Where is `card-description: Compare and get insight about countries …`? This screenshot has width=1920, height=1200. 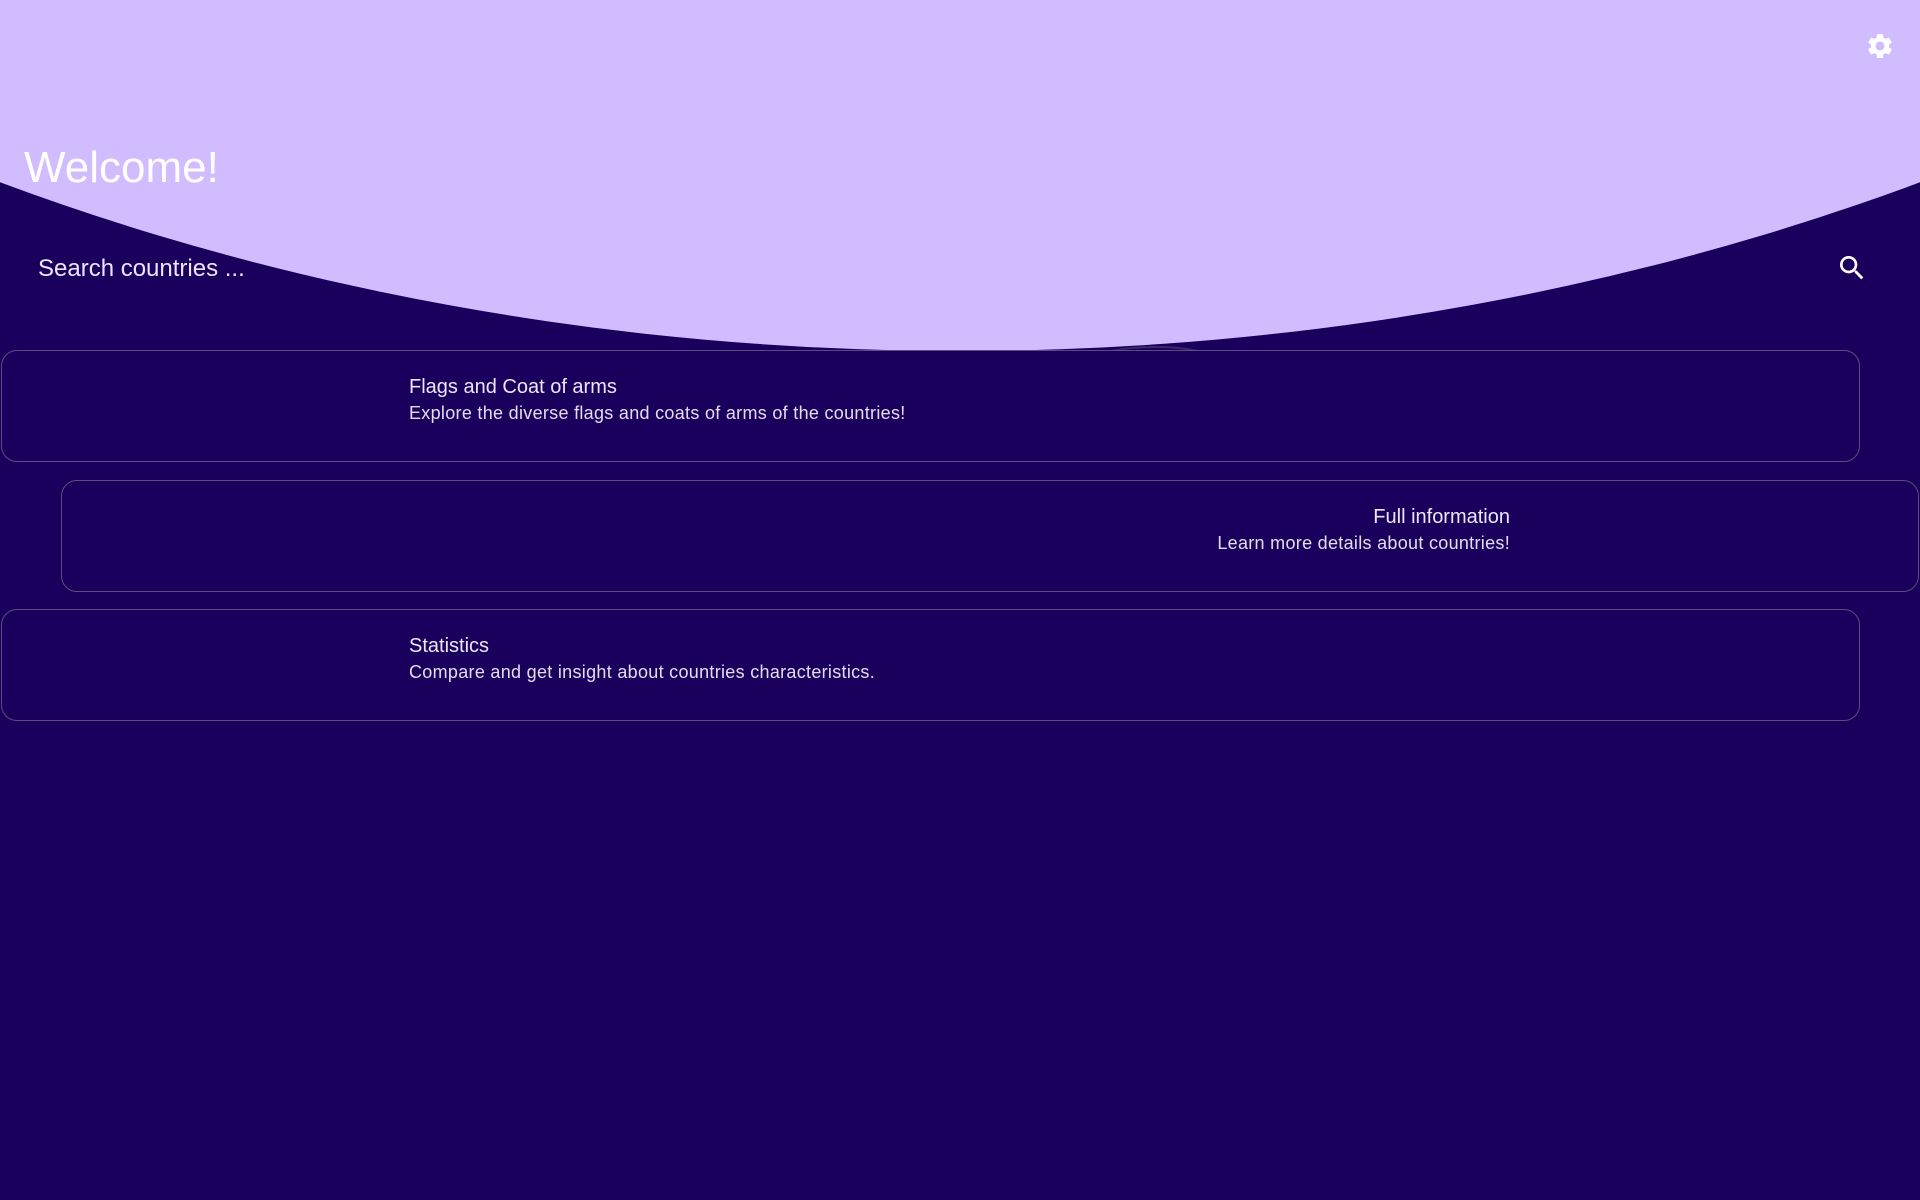
card-description: Compare and get insight about countries … is located at coordinates (642, 672).